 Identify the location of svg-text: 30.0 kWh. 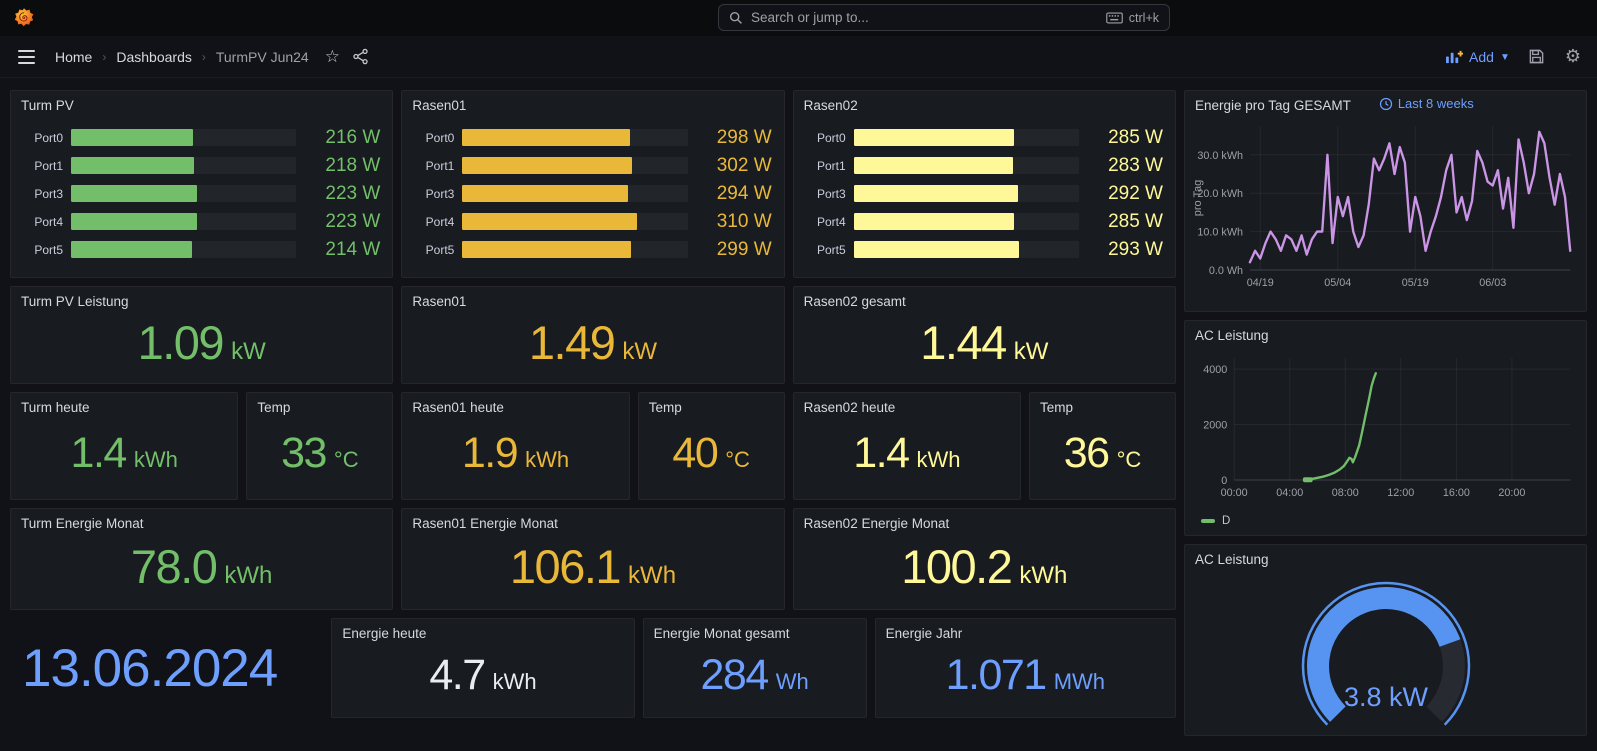
(1220, 156).